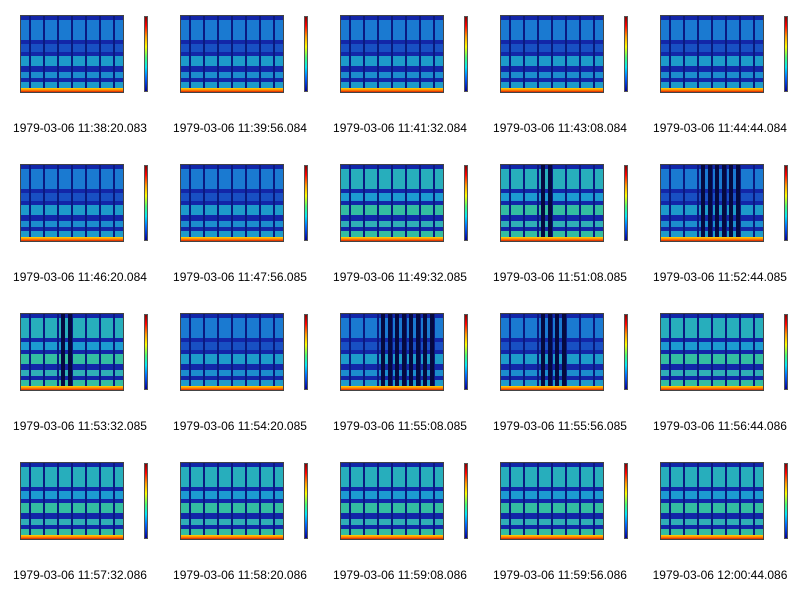 This screenshot has width=800, height=596. I want to click on gallery-item: 1979-03-06 11:38:20.083, so click(80, 74).